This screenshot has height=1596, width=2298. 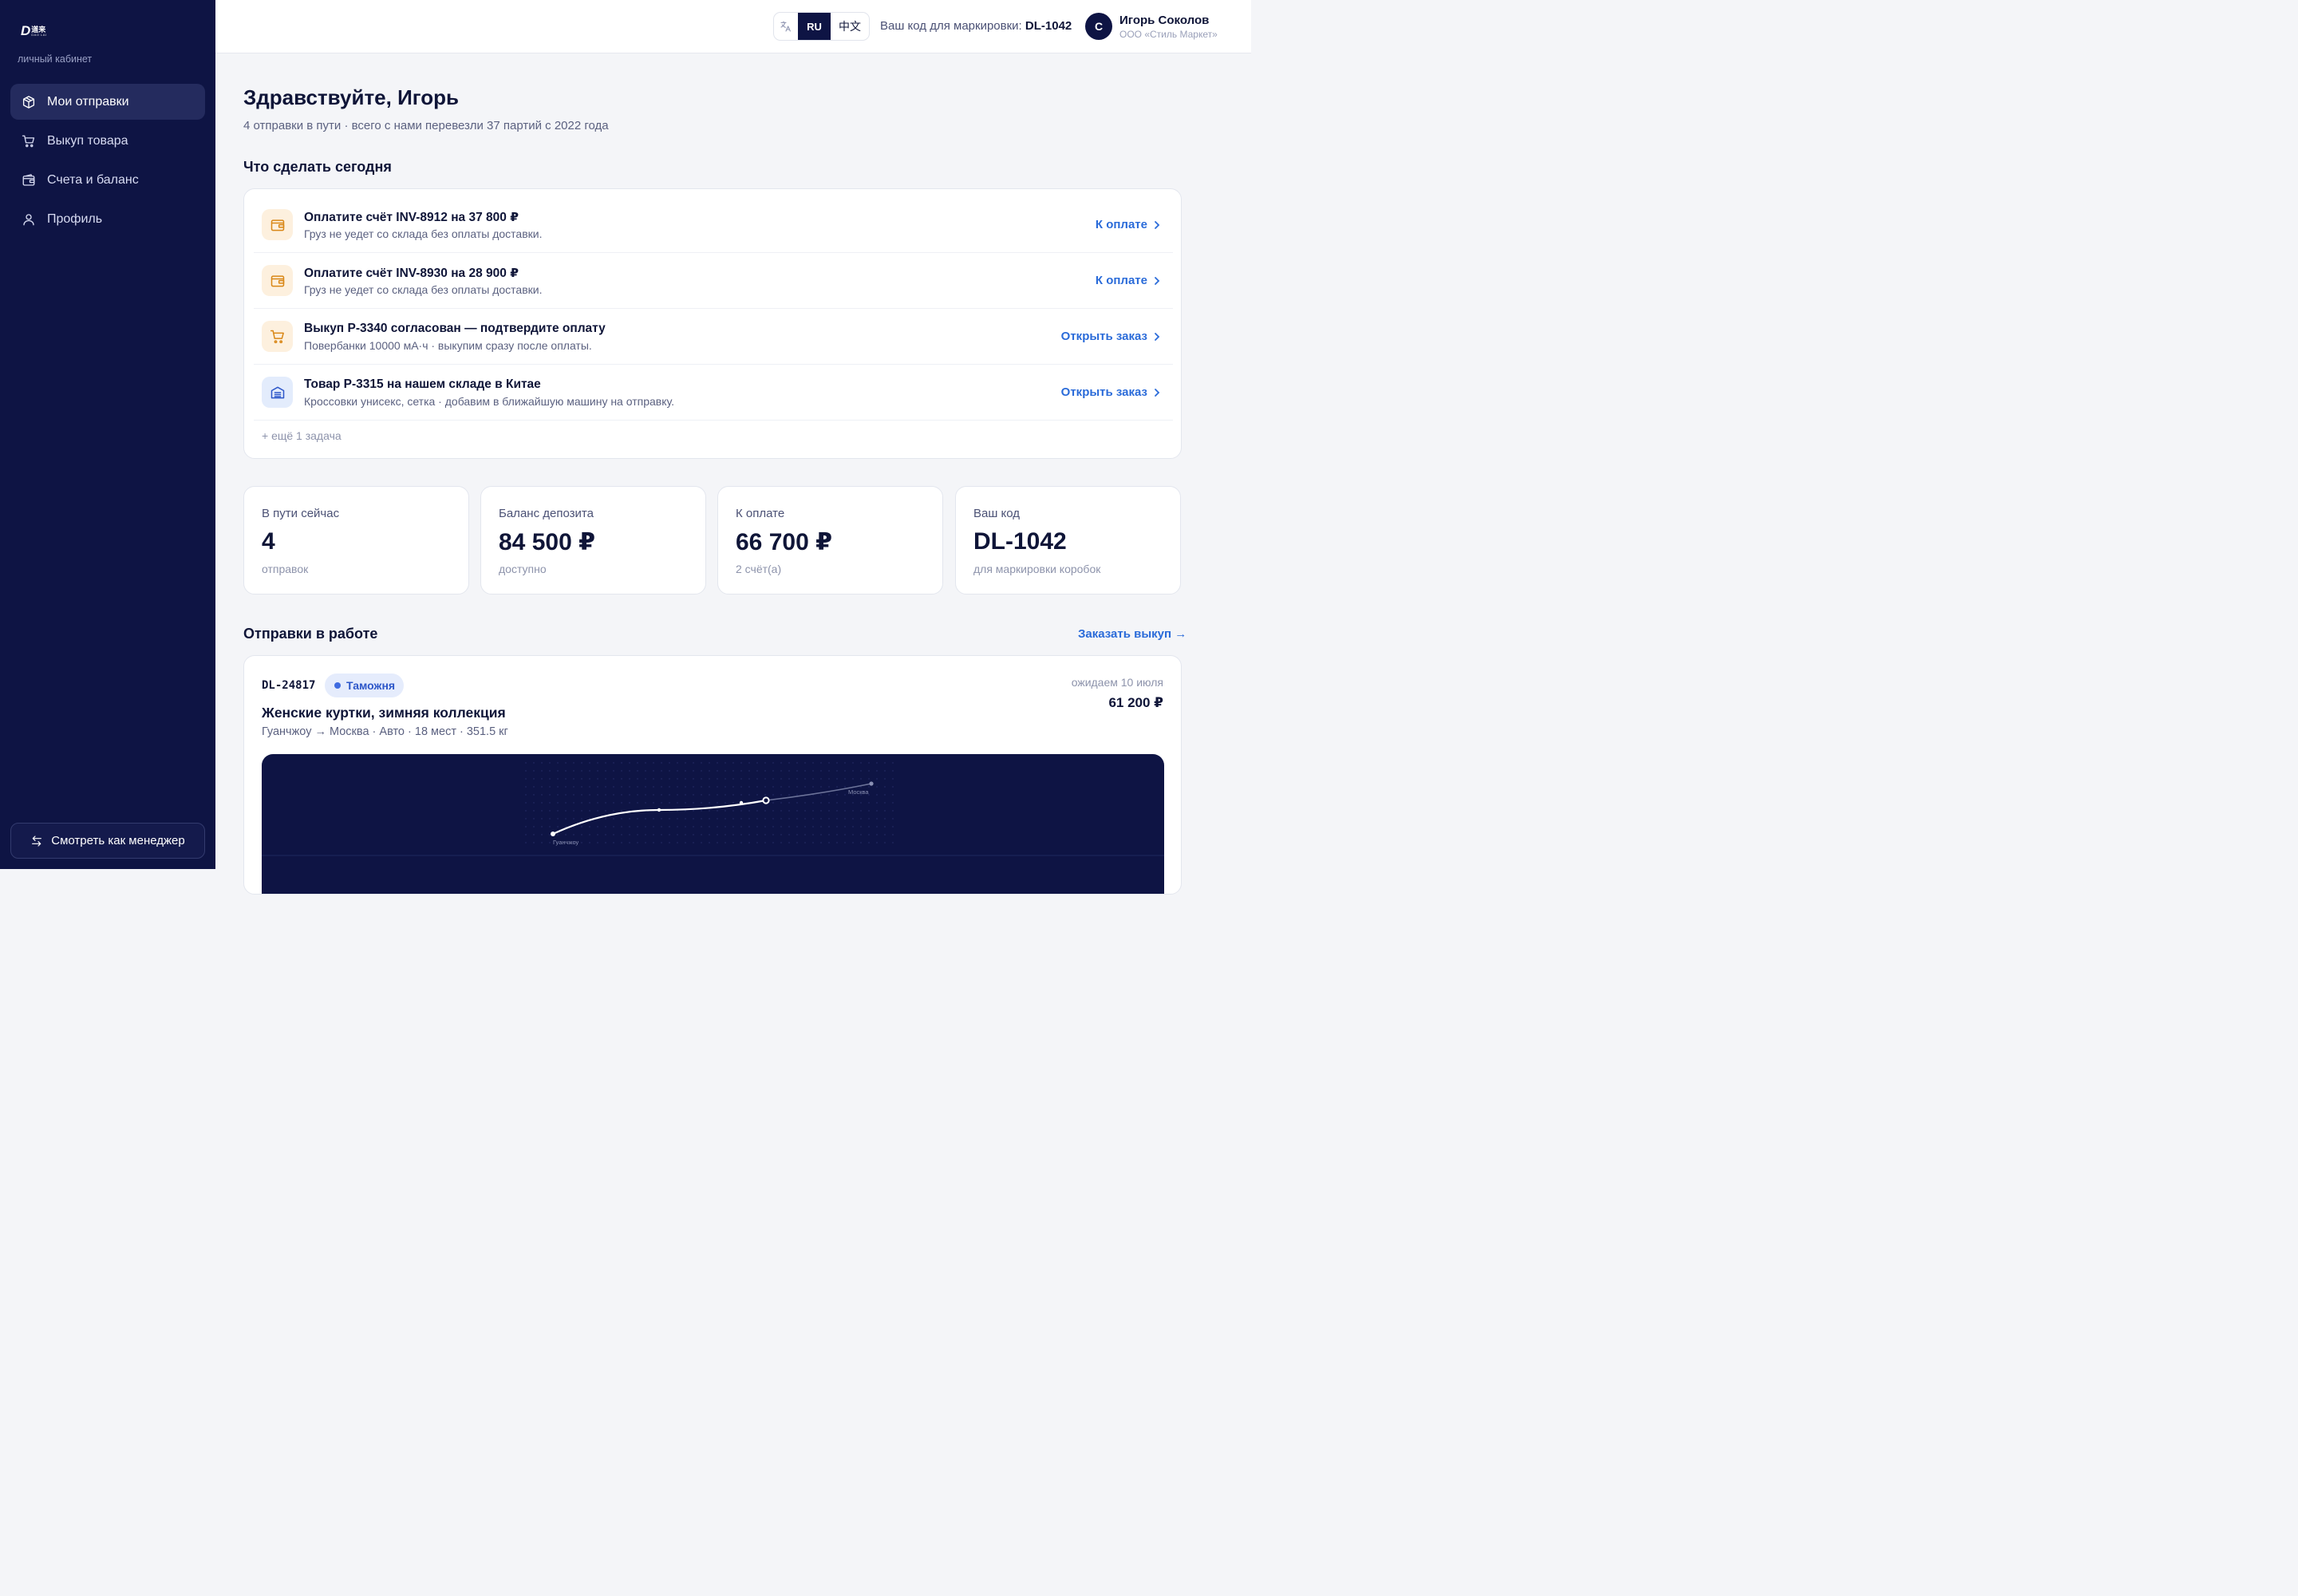 I want to click on view-as-manager-button: Смотреть как менеджер, so click(x=107, y=841).